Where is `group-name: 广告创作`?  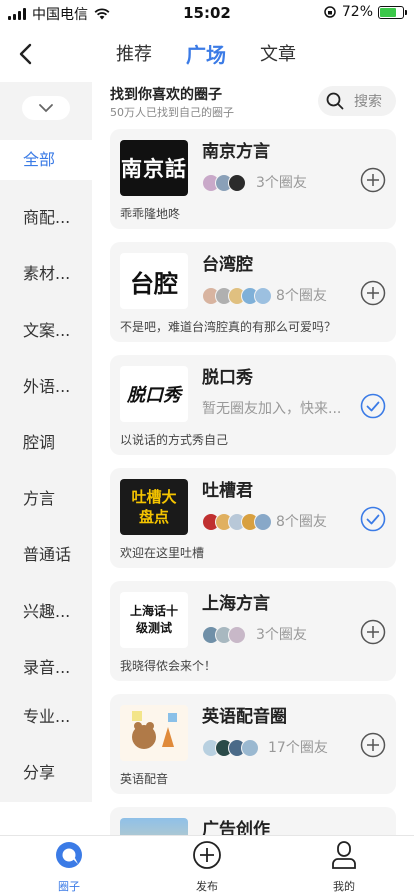
group-name: 广告创作 is located at coordinates (236, 827).